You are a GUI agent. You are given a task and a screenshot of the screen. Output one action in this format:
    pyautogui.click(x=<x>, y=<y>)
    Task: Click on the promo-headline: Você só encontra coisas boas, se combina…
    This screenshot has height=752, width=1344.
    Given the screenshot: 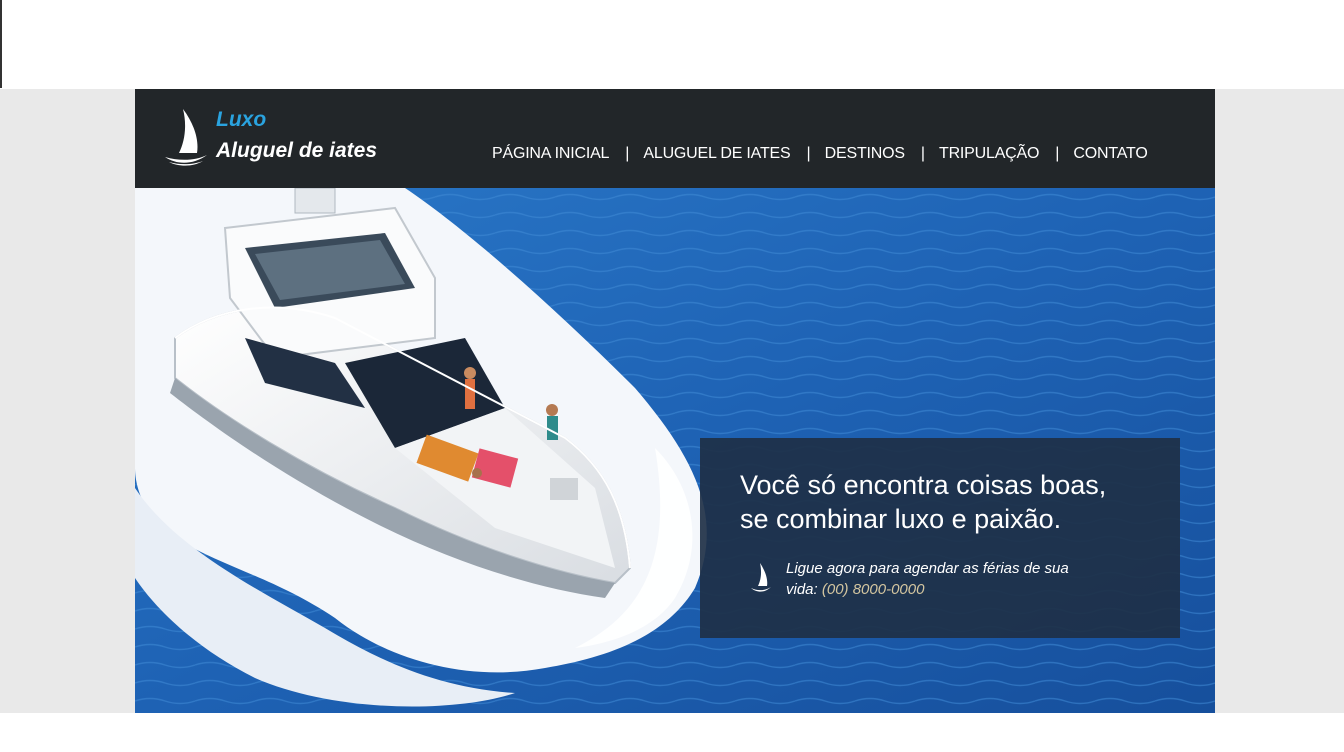 What is the action you would take?
    pyautogui.click(x=950, y=502)
    